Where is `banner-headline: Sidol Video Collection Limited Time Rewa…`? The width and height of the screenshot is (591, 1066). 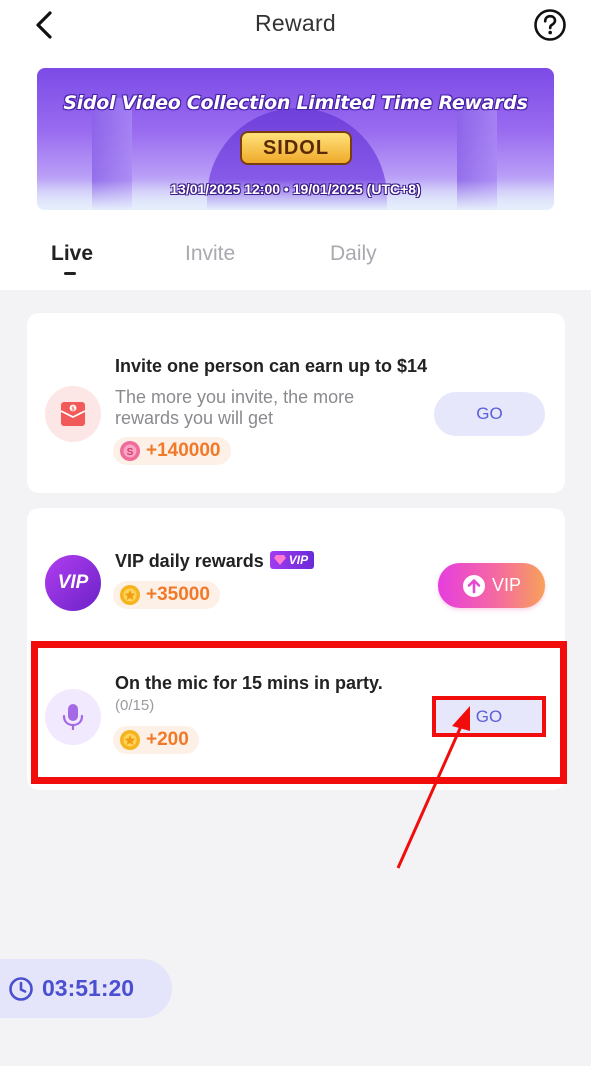
banner-headline: Sidol Video Collection Limited Time Rewa… is located at coordinates (295, 103).